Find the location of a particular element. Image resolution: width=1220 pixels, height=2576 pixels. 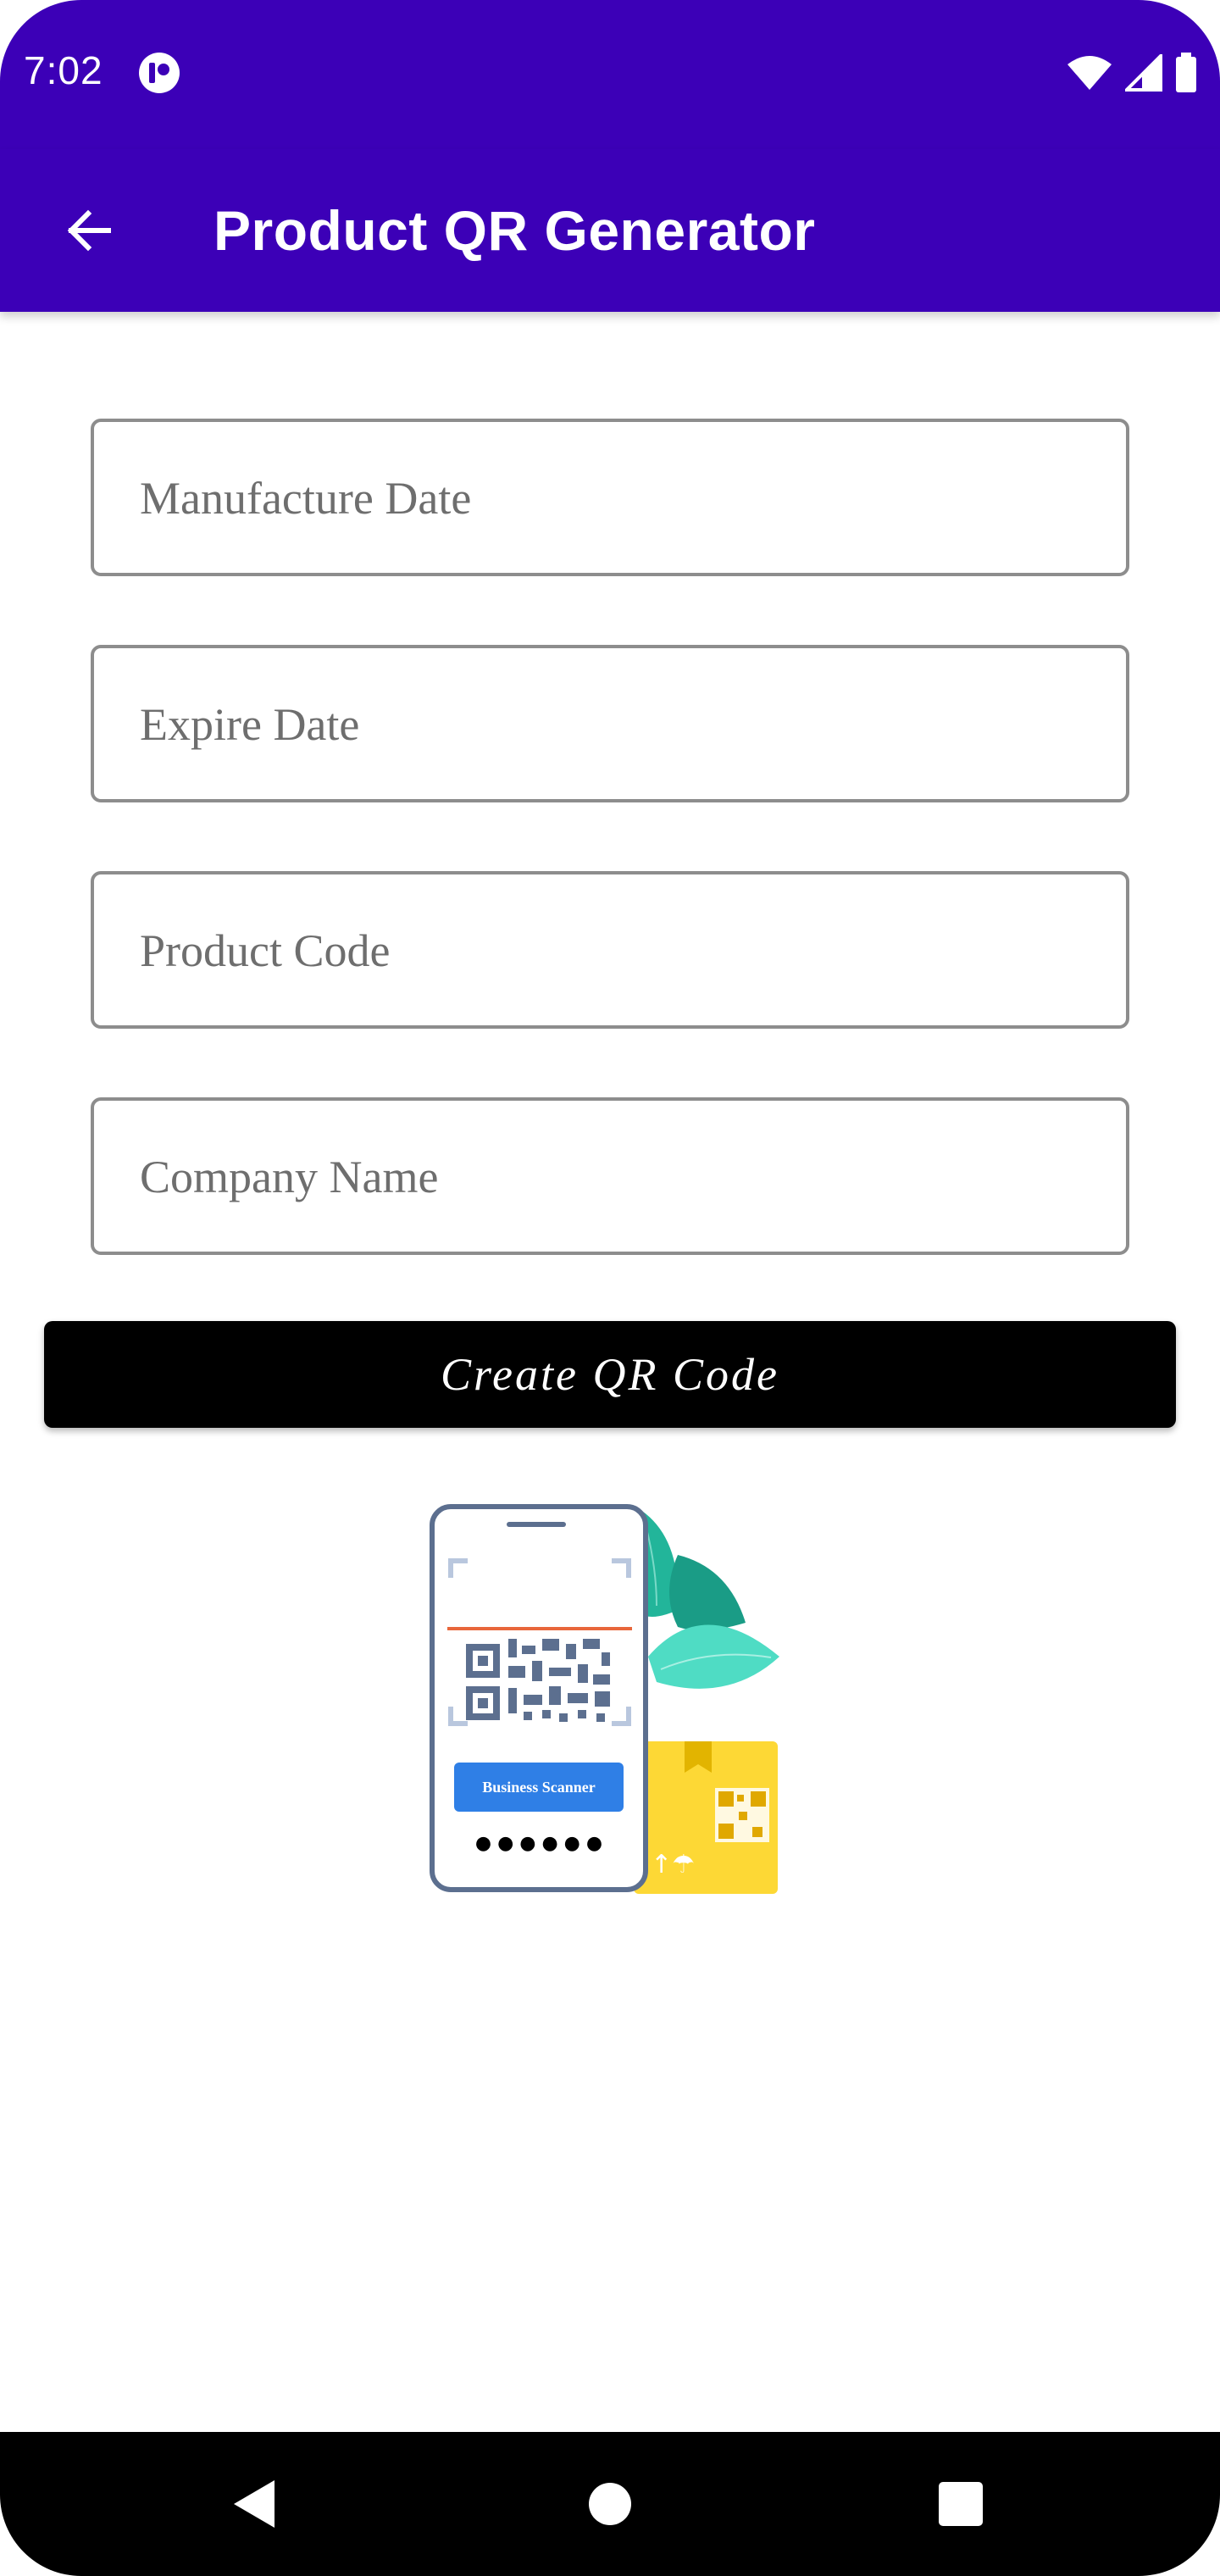

cellular-signal-icon is located at coordinates (1143, 73).